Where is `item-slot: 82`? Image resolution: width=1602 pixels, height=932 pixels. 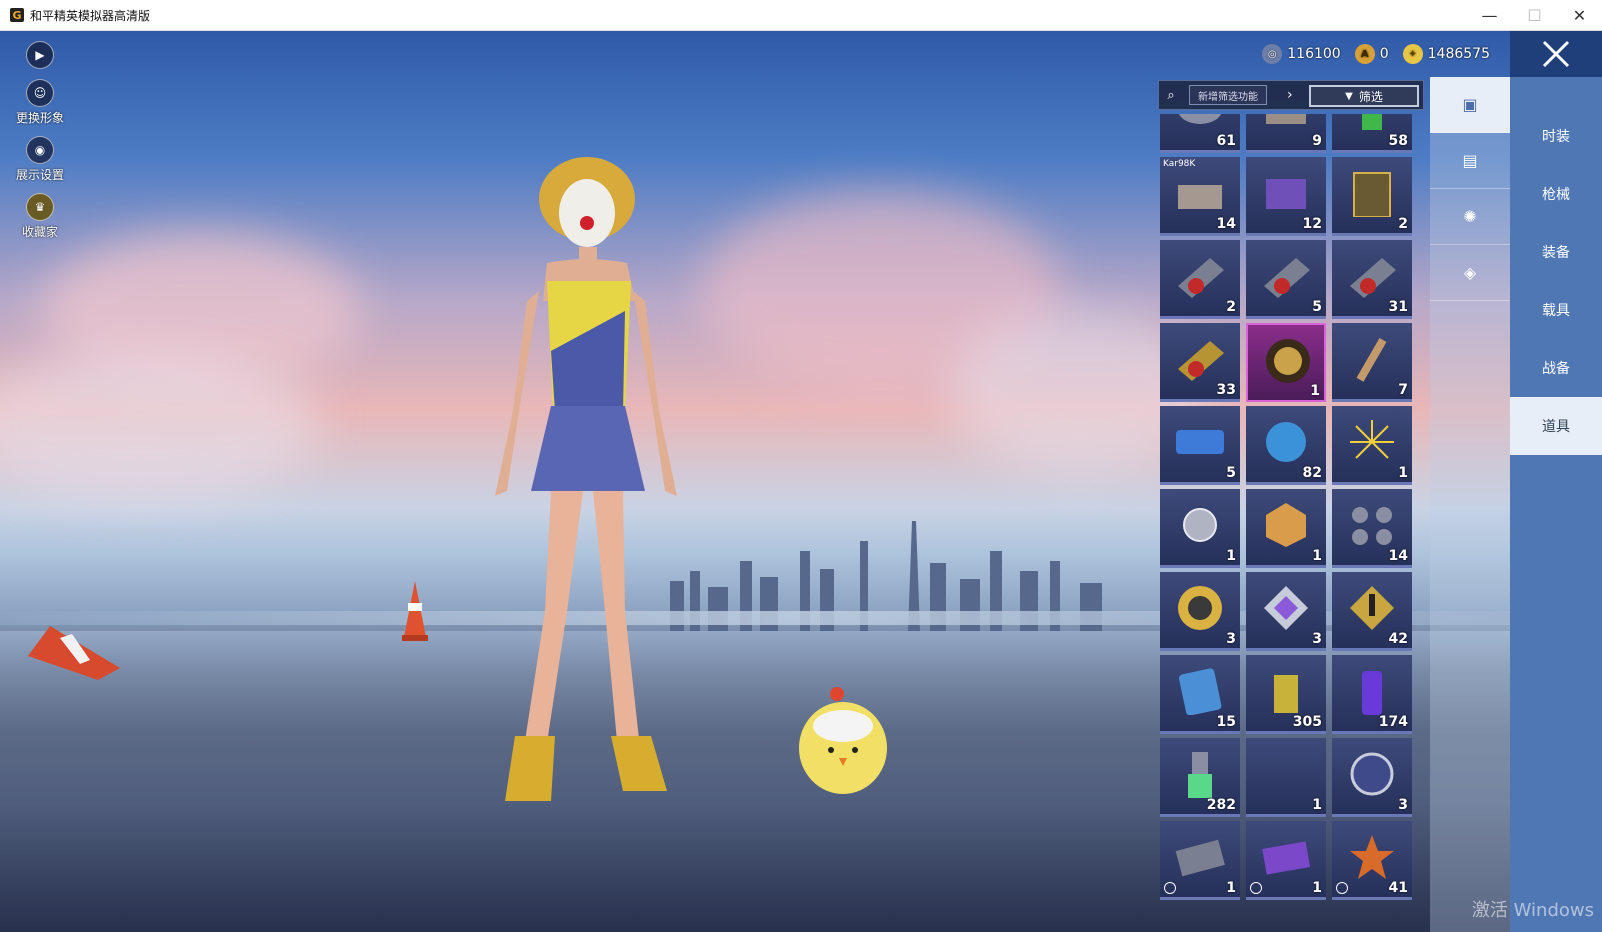
item-slot: 82 is located at coordinates (1286, 445).